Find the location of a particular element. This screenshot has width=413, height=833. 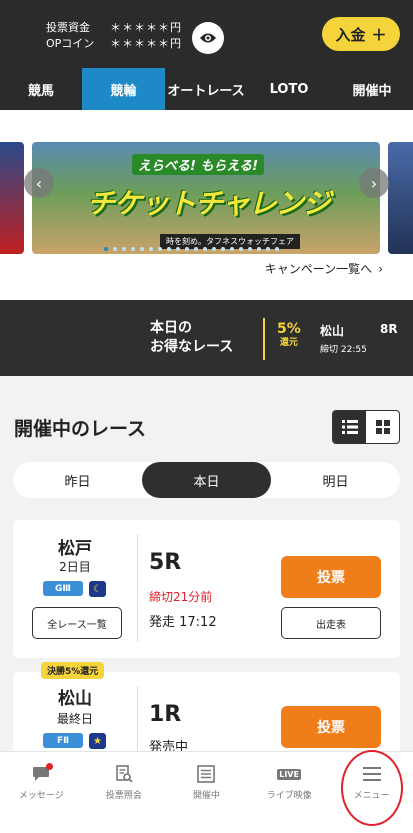

list-view-icon is located at coordinates (349, 427).